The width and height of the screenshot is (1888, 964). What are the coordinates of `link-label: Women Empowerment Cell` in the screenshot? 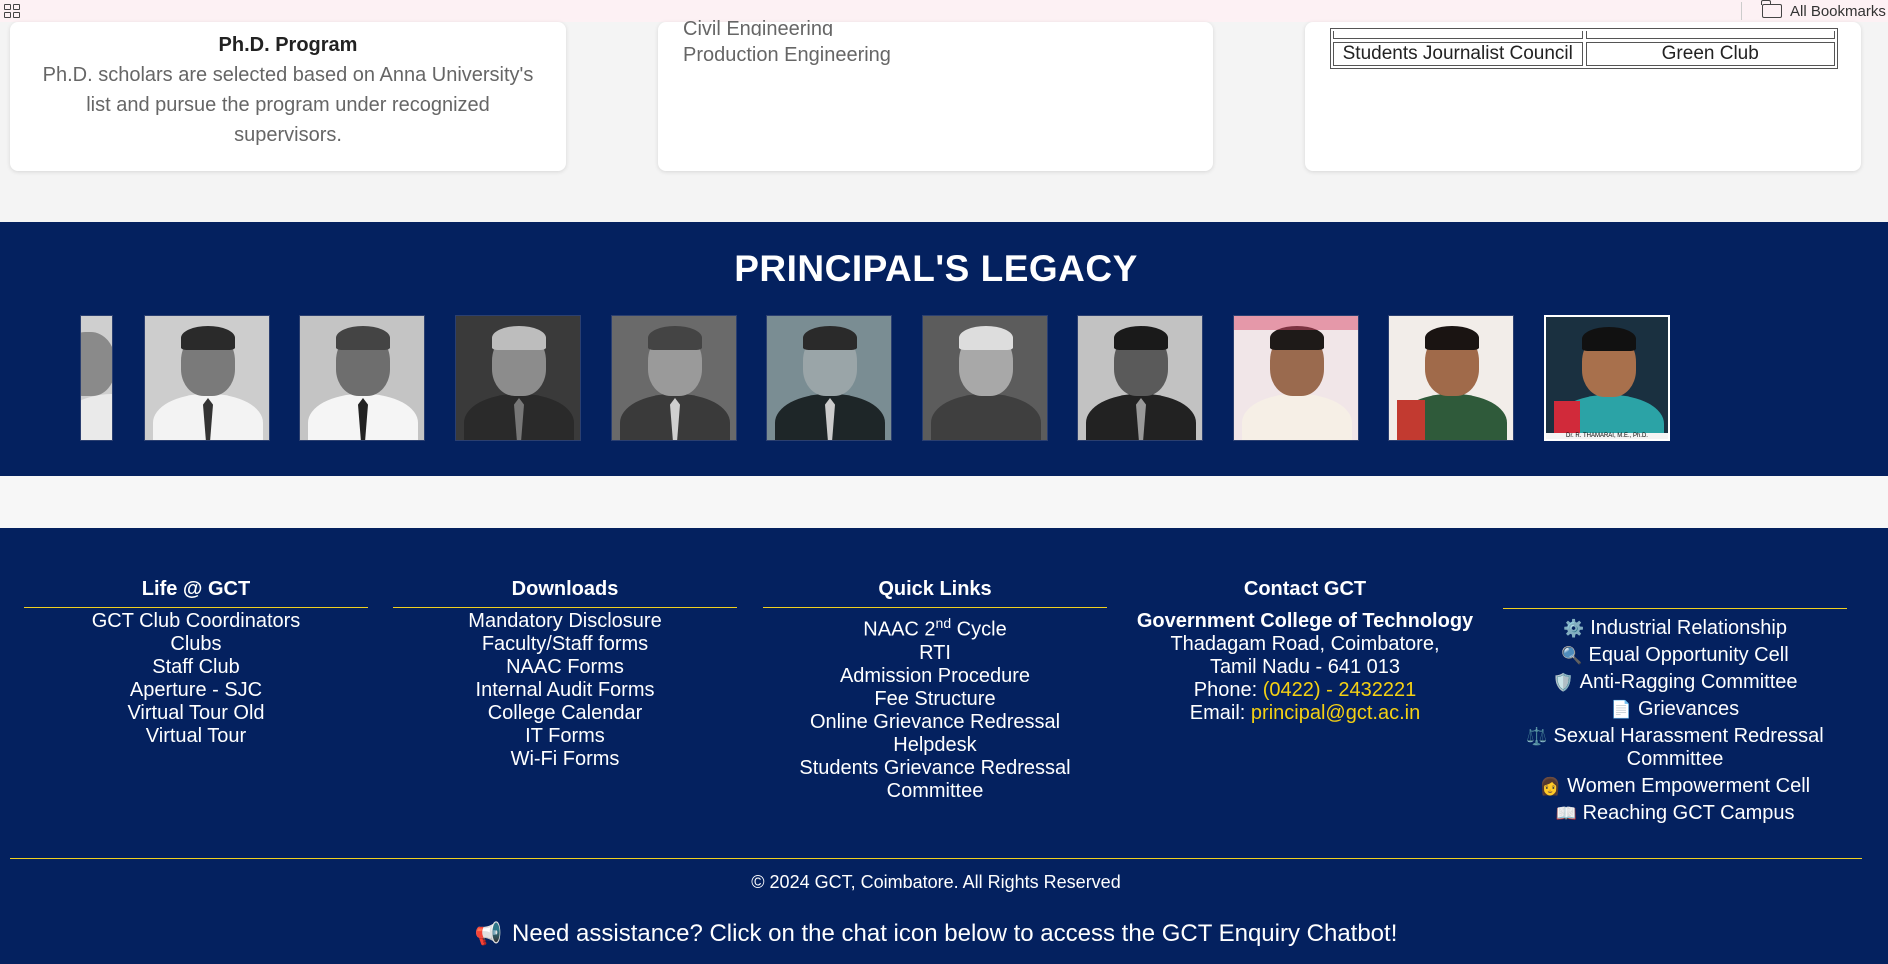 It's located at (1689, 786).